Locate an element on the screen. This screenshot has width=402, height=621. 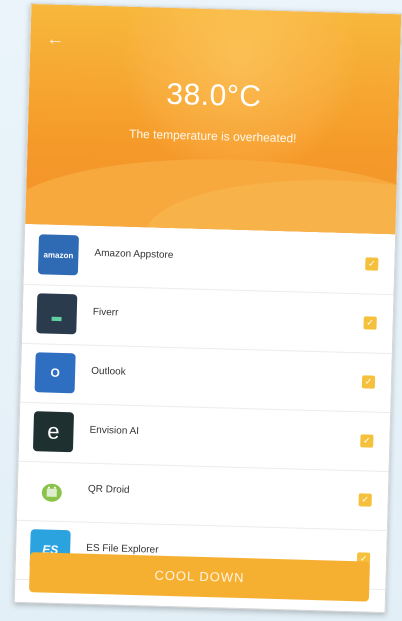
list-item: amazon Amazon Appstore ✓ is located at coordinates (209, 260).